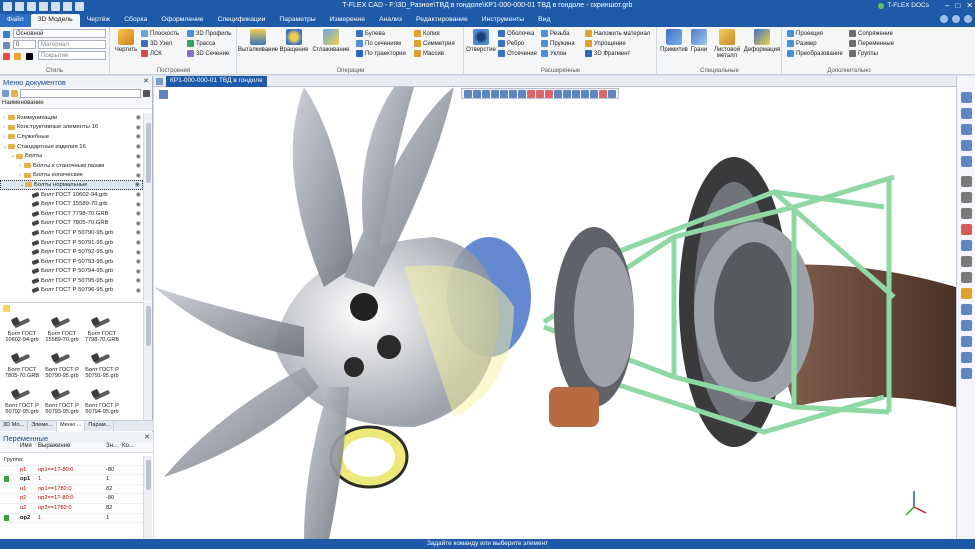  Describe the element at coordinates (802, 43) in the screenshot. I see `dimension-button: Размер` at that location.